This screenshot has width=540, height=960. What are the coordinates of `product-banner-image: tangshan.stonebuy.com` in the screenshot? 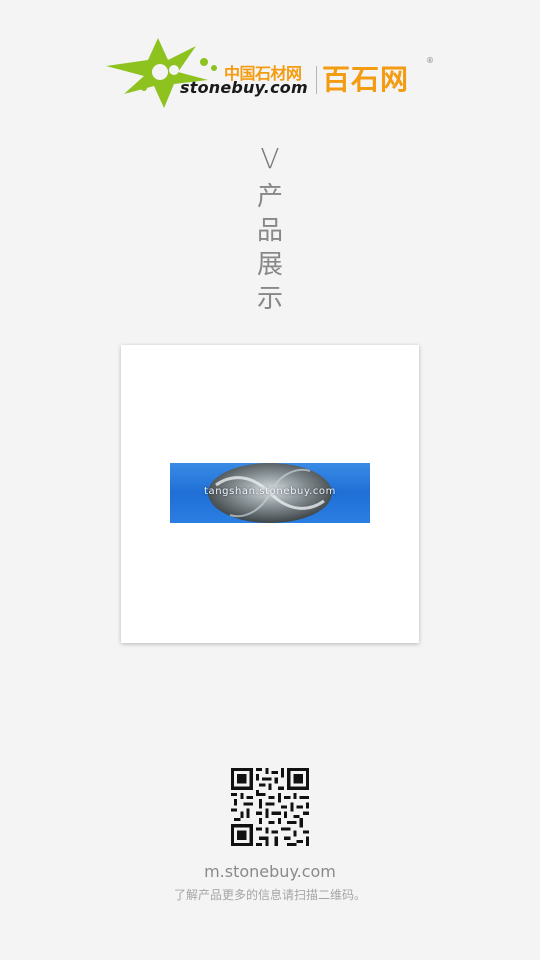 It's located at (270, 493).